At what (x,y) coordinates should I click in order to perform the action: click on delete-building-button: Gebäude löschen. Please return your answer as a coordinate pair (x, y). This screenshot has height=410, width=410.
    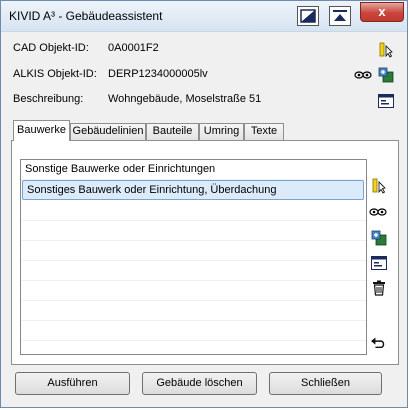
    Looking at the image, I should click on (199, 383).